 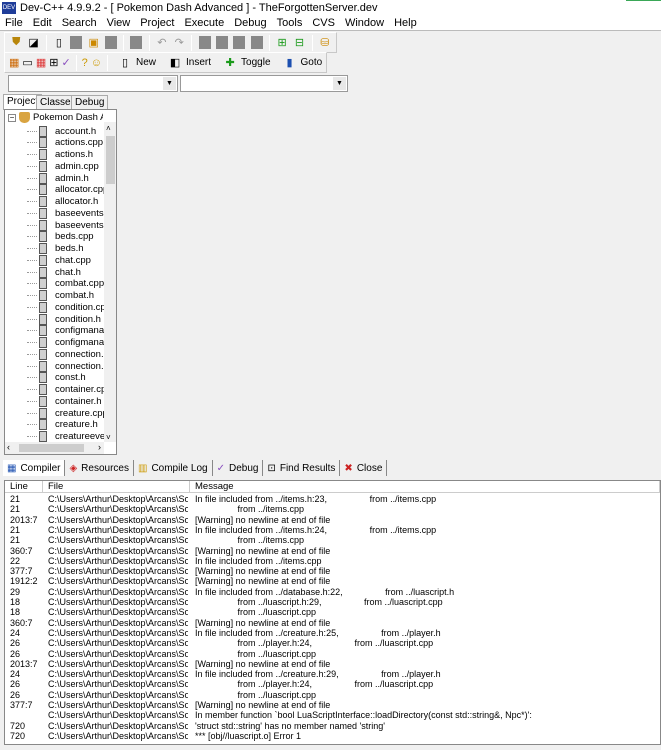 What do you see at coordinates (55, 249) in the screenshot?
I see `tree-file-item: beds.h` at bounding box center [55, 249].